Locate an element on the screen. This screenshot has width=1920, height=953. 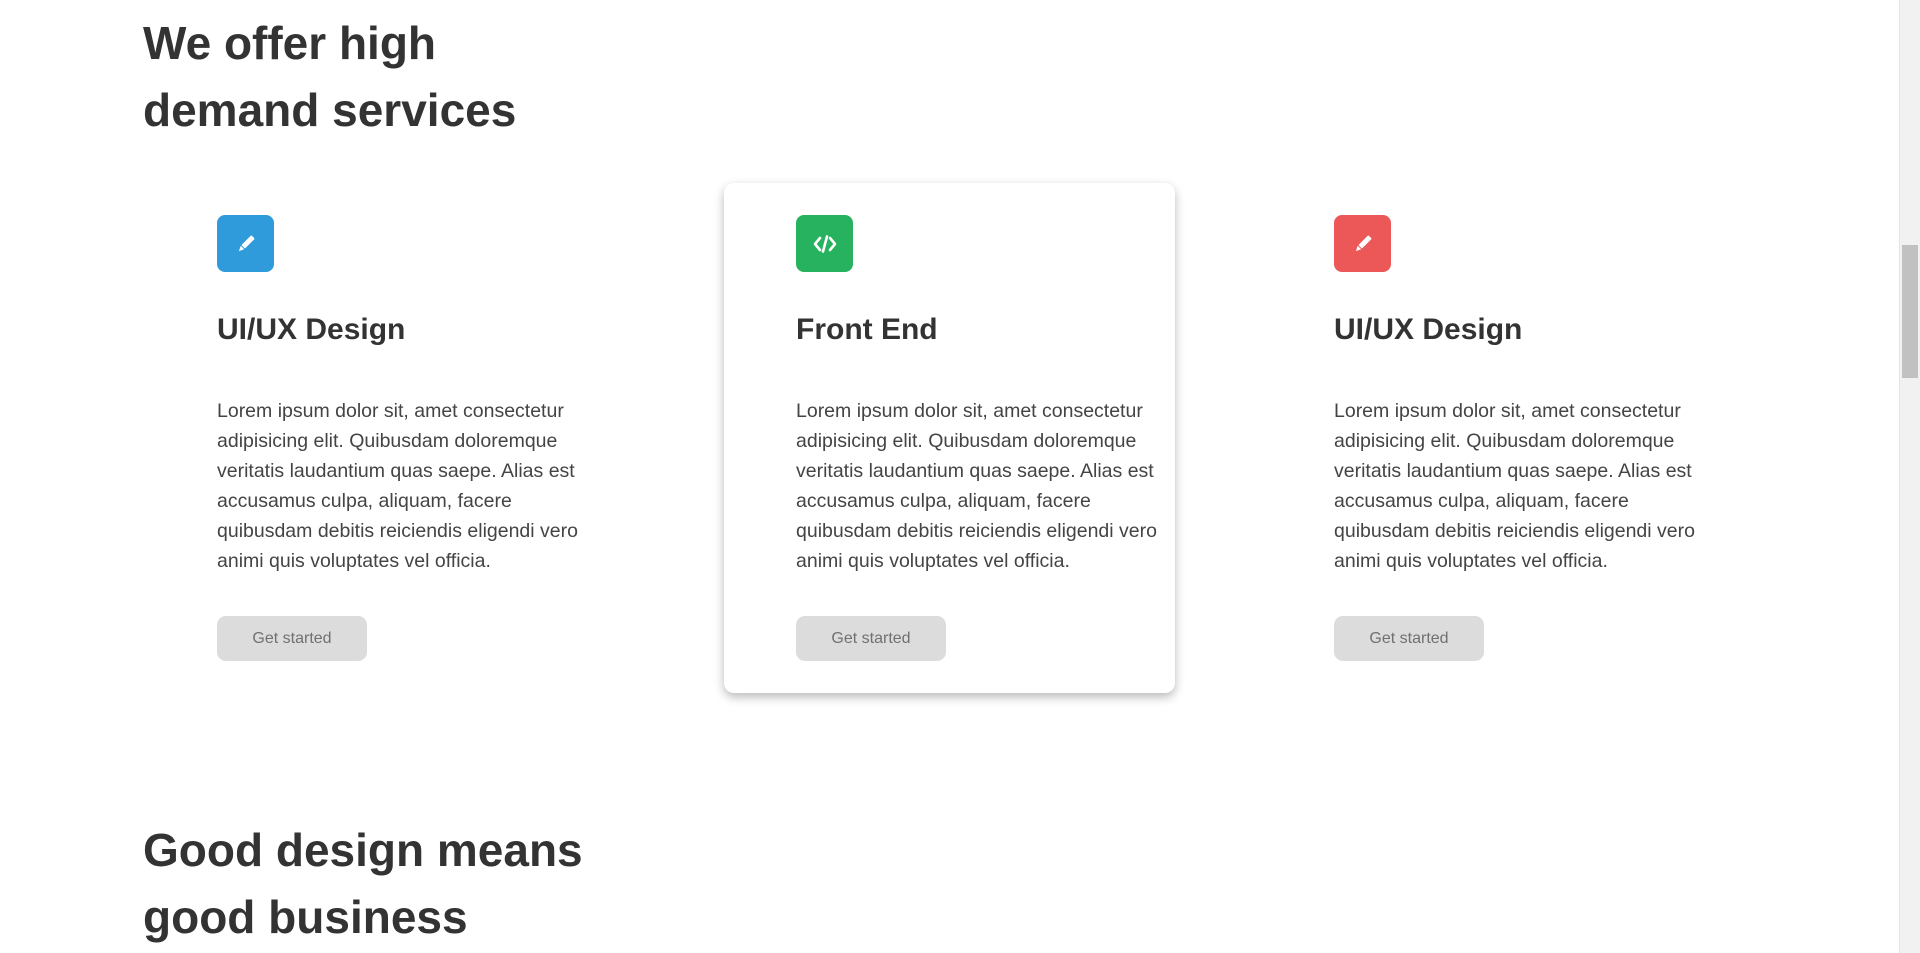
services-title-line-2: demand services is located at coordinates (330, 110).